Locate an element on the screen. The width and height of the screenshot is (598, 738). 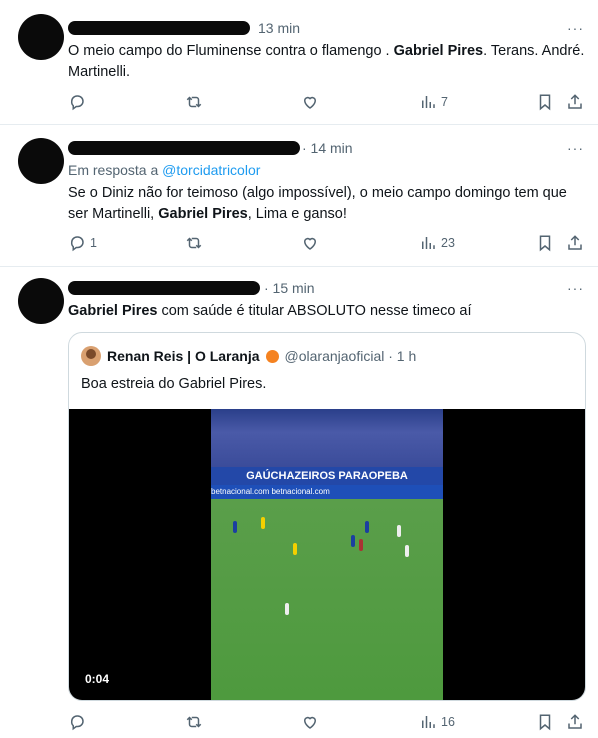
views-button: 16 is located at coordinates (437, 722).